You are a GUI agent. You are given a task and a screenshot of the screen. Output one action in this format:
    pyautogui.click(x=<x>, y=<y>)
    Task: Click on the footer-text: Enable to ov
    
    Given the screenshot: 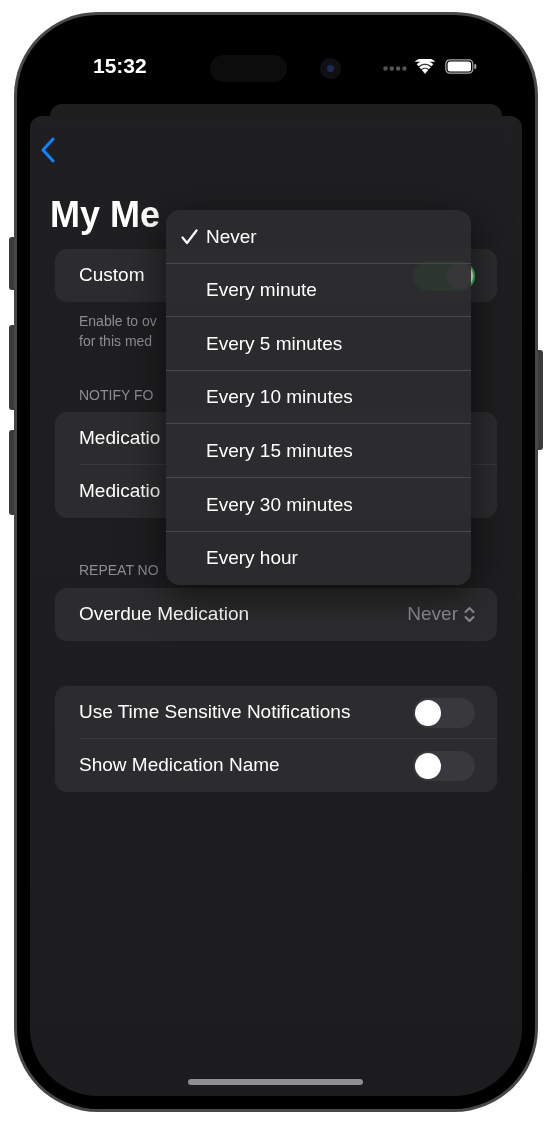 What is the action you would take?
    pyautogui.click(x=118, y=321)
    